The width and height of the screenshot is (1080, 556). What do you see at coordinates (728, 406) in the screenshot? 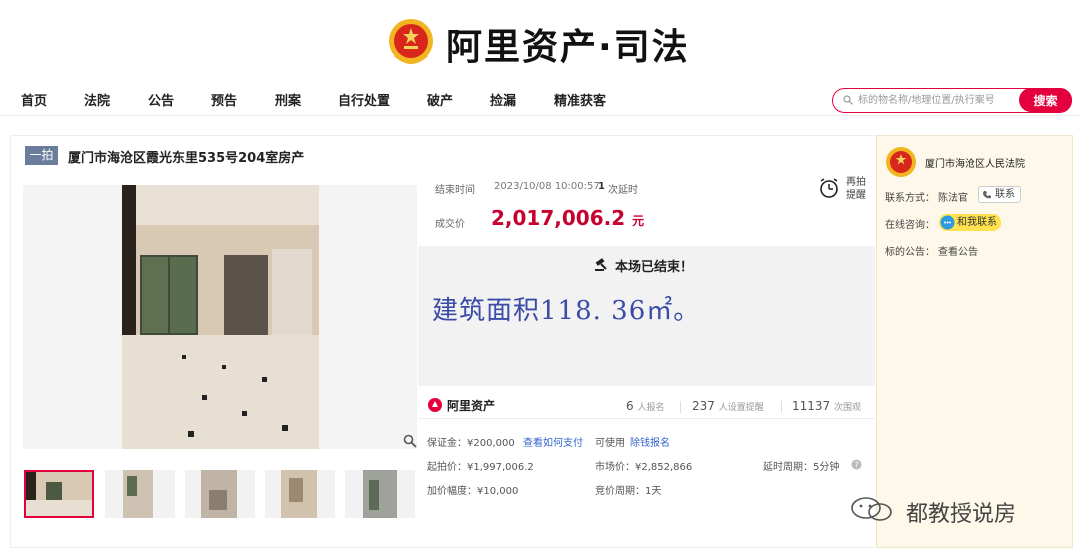
I see `reminders-stat: 237 人设置提醒` at bounding box center [728, 406].